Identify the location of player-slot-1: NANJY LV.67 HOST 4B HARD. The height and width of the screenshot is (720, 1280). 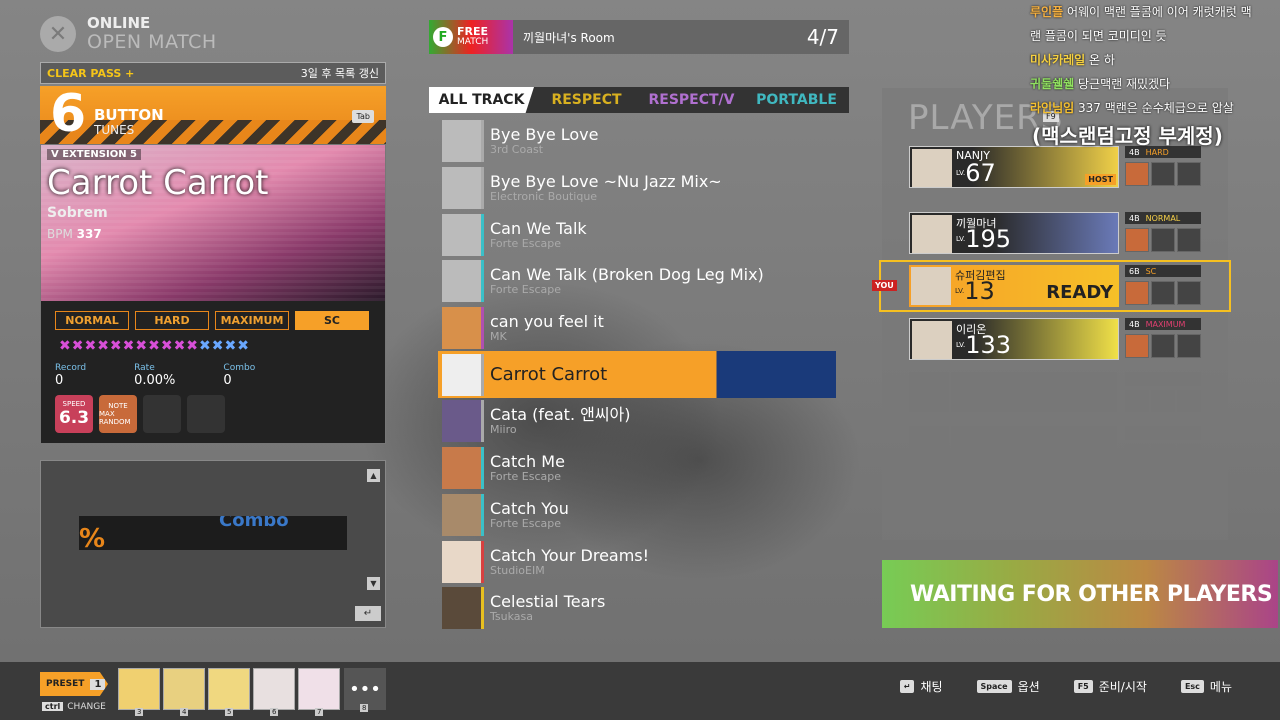
(1059, 167).